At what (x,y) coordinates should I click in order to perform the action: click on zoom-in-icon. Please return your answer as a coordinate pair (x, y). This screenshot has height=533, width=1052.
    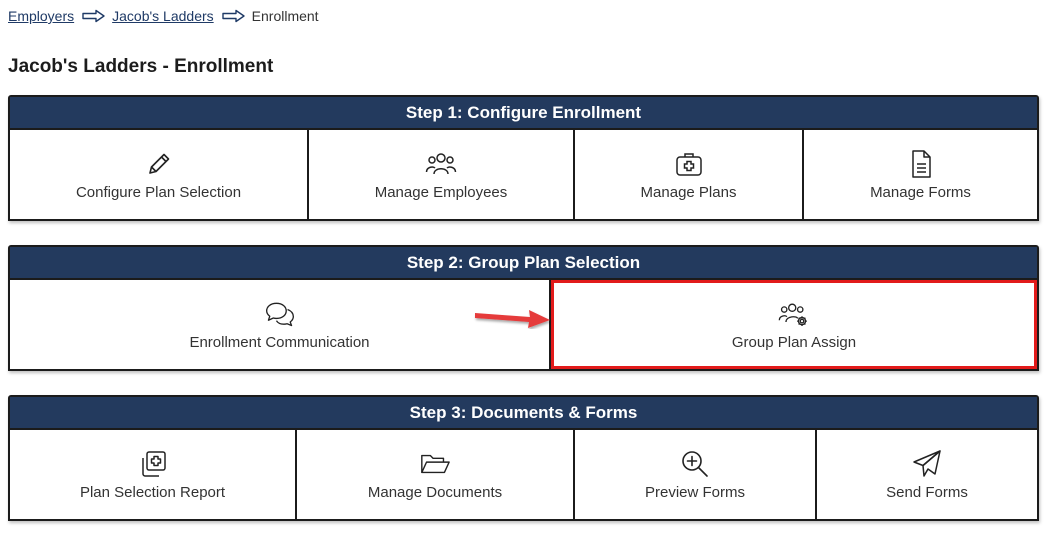
    Looking at the image, I should click on (695, 464).